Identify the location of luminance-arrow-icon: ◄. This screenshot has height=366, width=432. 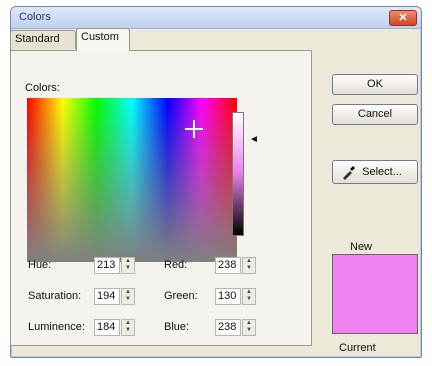
(254, 139).